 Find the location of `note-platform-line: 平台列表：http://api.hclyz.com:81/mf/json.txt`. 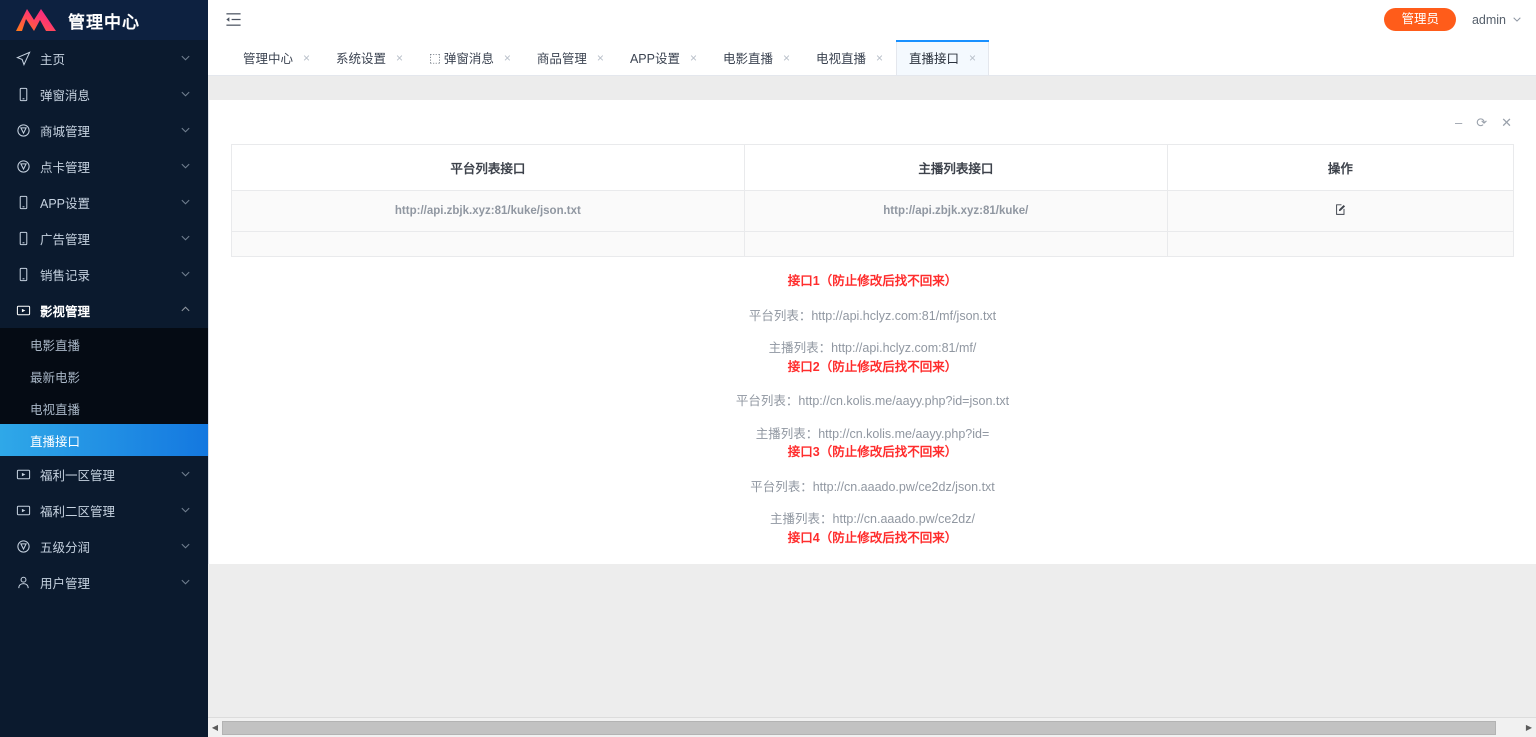

note-platform-line: 平台列表：http://api.hclyz.com:81/mf/json.txt is located at coordinates (872, 315).